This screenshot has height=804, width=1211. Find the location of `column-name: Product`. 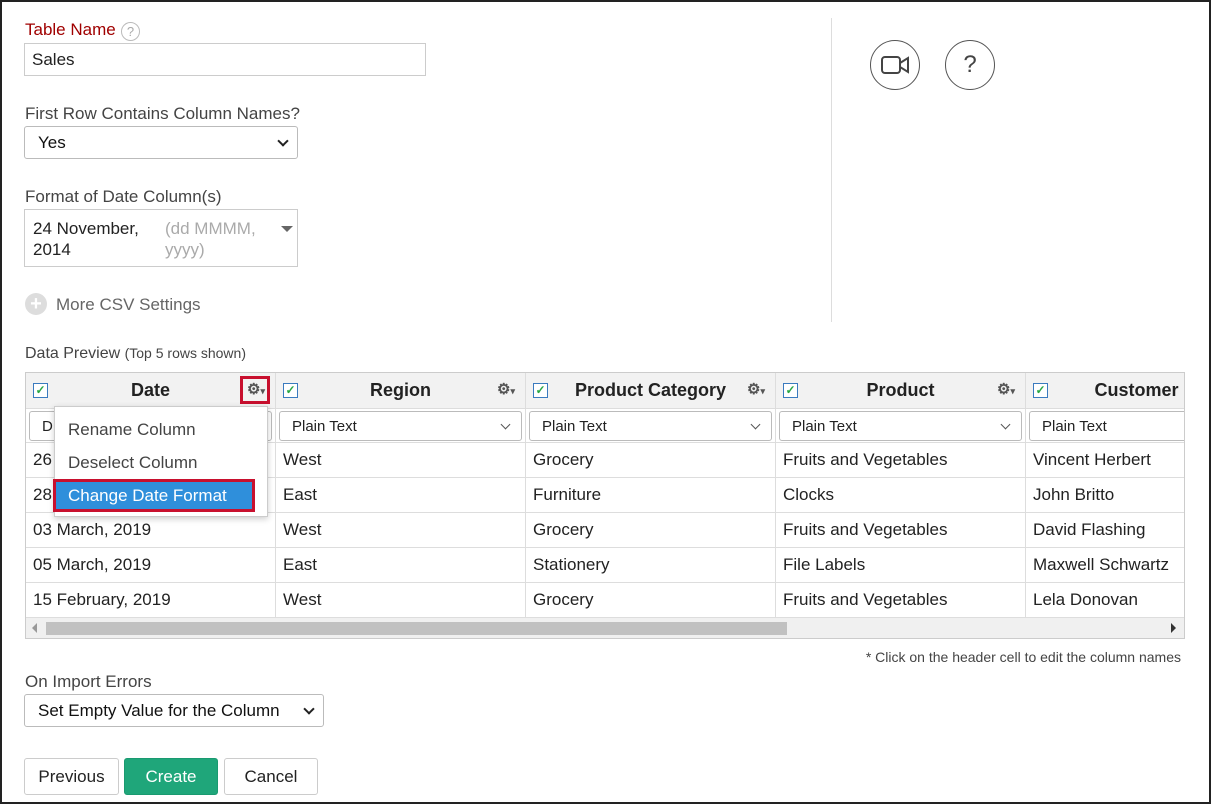

column-name: Product is located at coordinates (900, 390).